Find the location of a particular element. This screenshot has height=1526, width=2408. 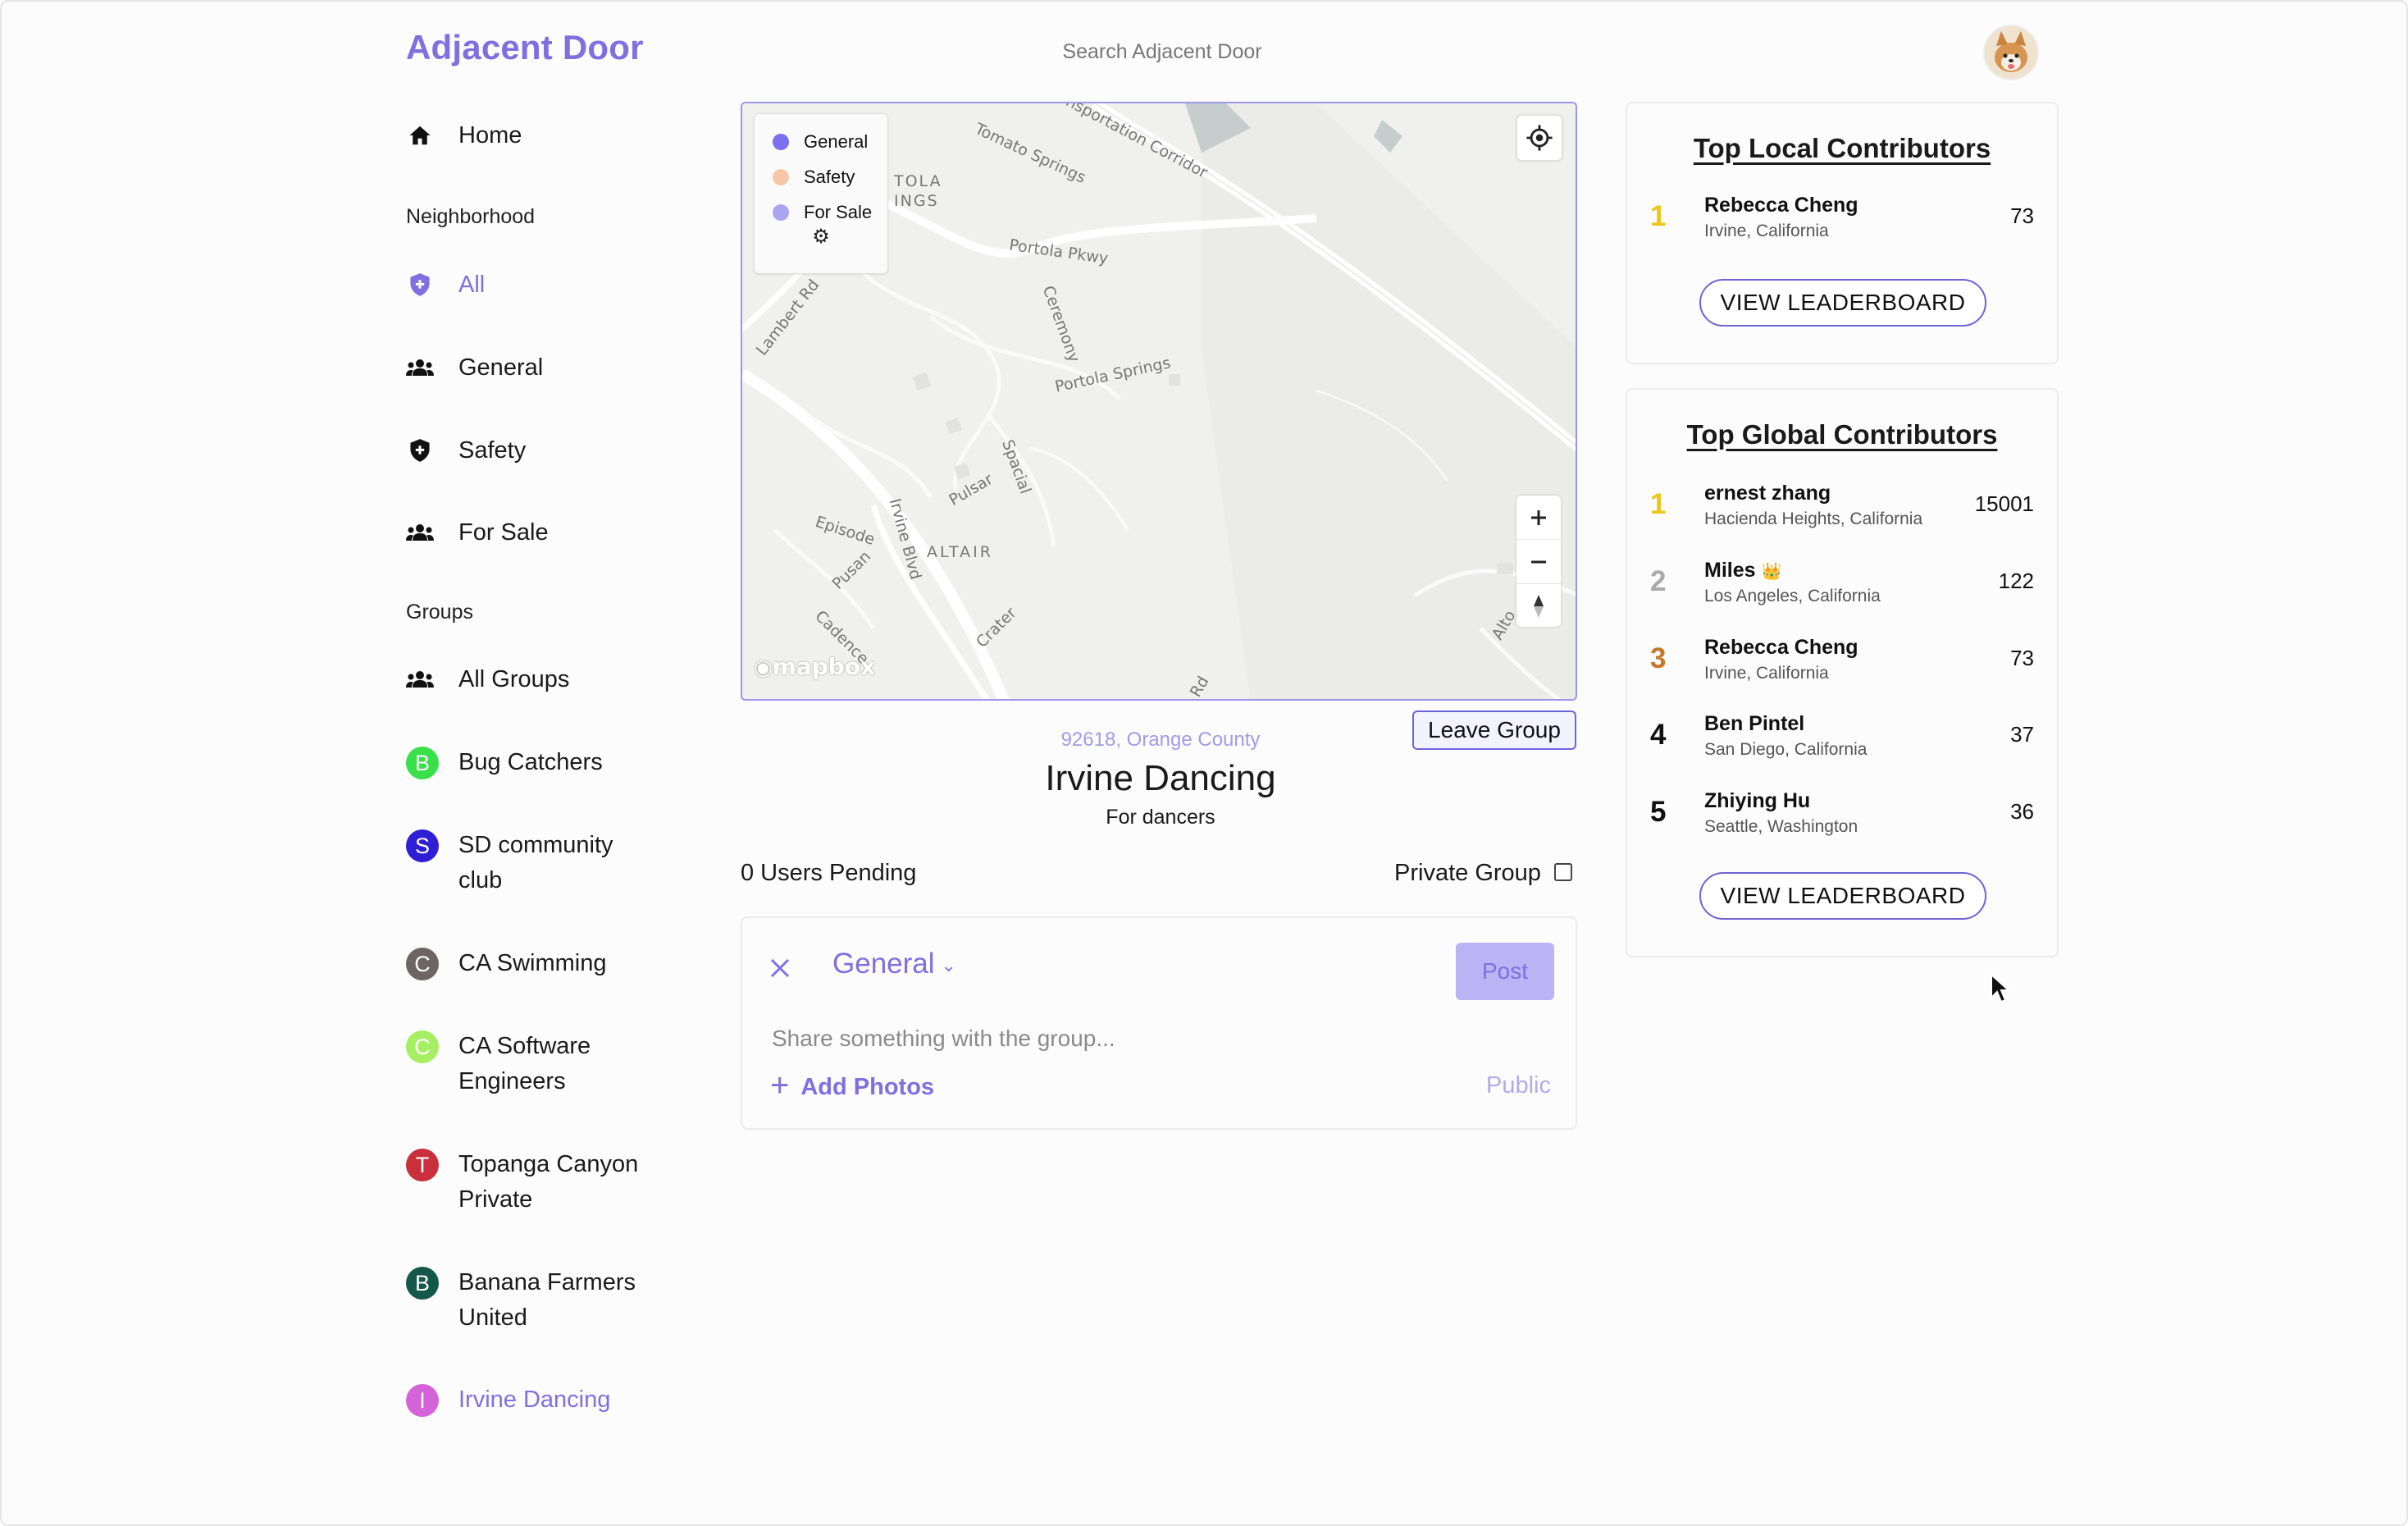

leave-group-button: Leave Group is located at coordinates (1494, 730).